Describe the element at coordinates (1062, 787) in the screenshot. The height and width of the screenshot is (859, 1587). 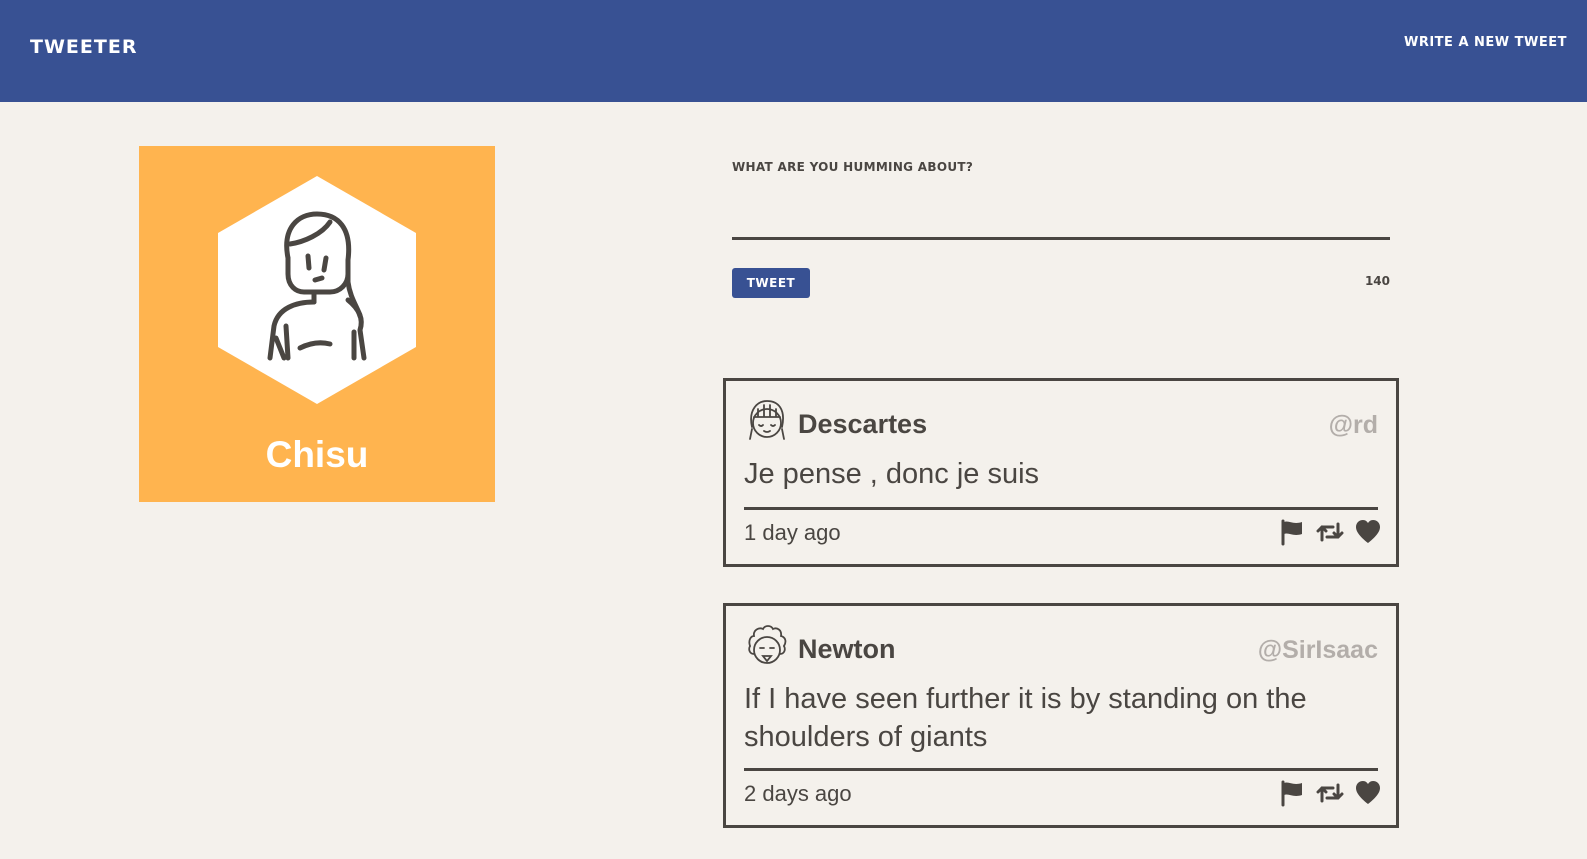
I see `tweet-footer: 2 days ago` at that location.